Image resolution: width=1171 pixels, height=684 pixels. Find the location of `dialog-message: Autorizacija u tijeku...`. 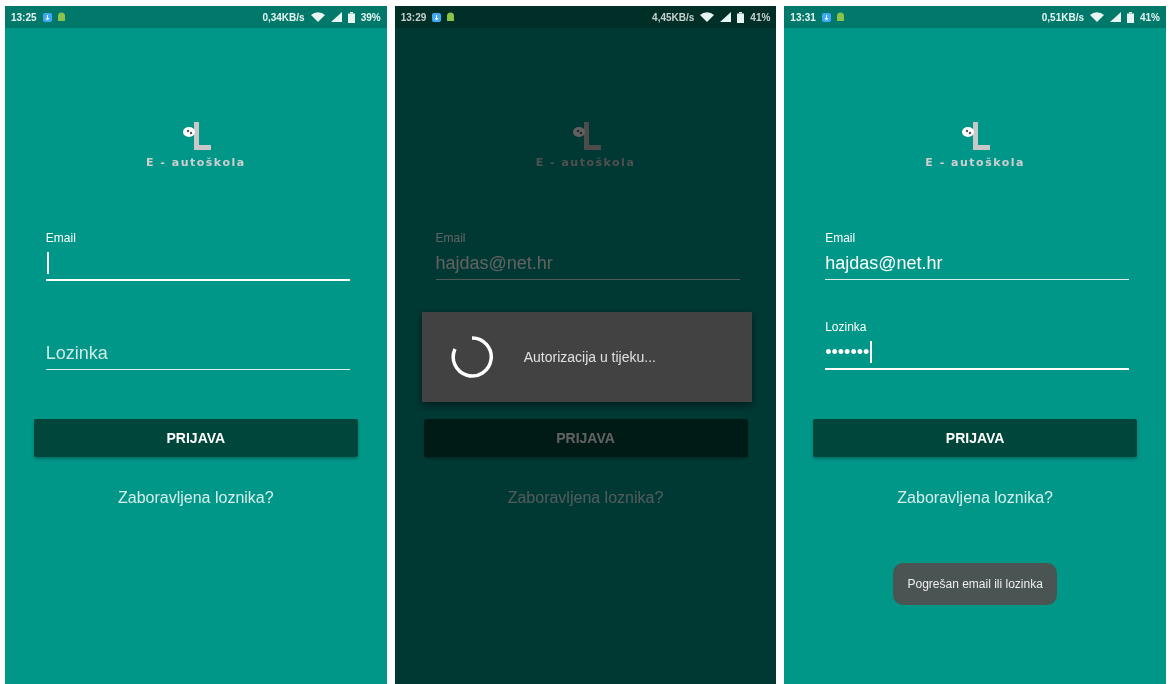

dialog-message: Autorizacija u tijeku... is located at coordinates (589, 357).